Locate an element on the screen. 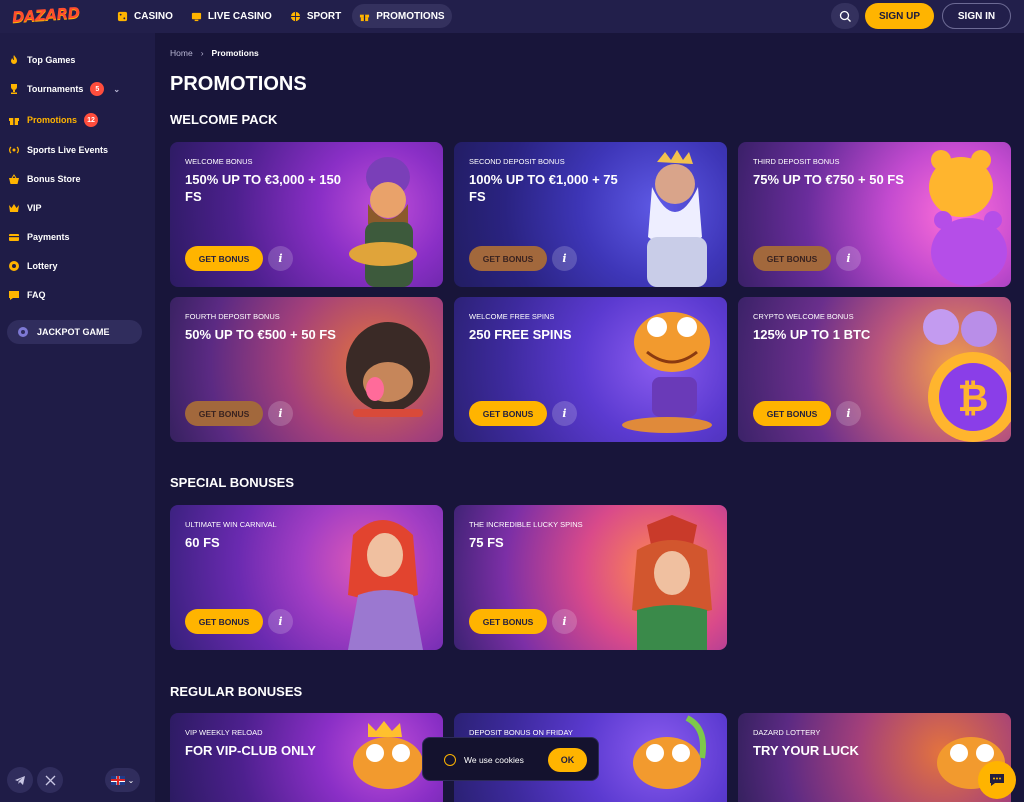  sidebar-item-lottery: Lottery is located at coordinates (33, 266).